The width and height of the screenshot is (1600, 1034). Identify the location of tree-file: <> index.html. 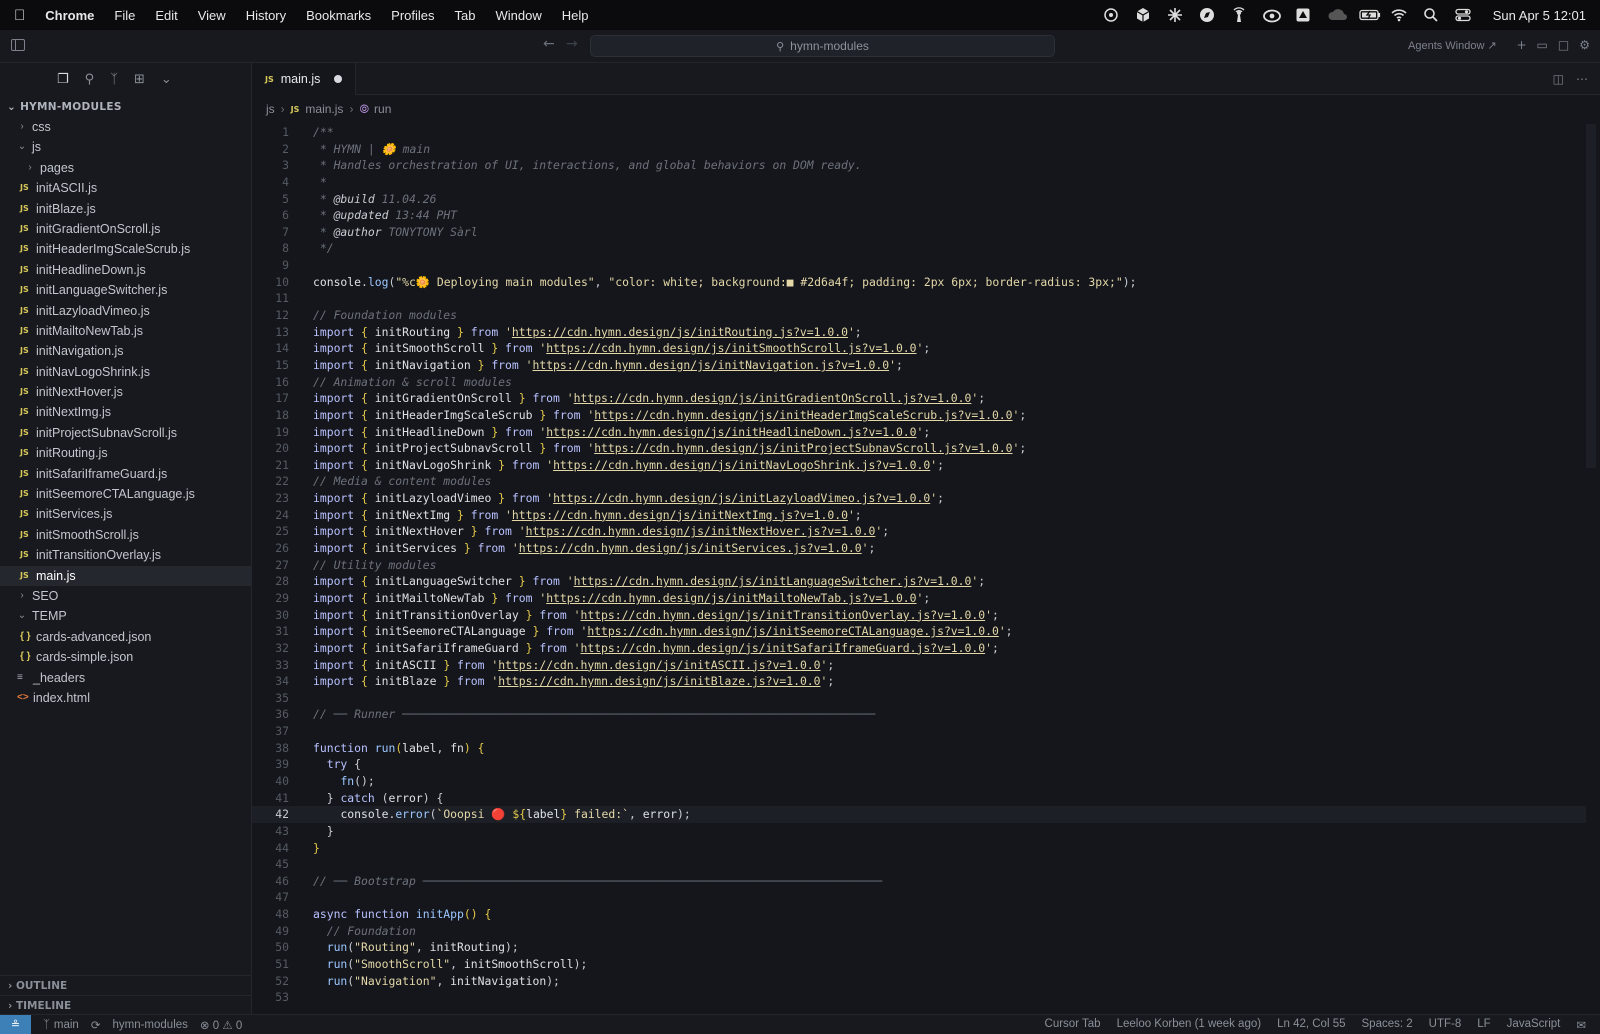
(125, 698).